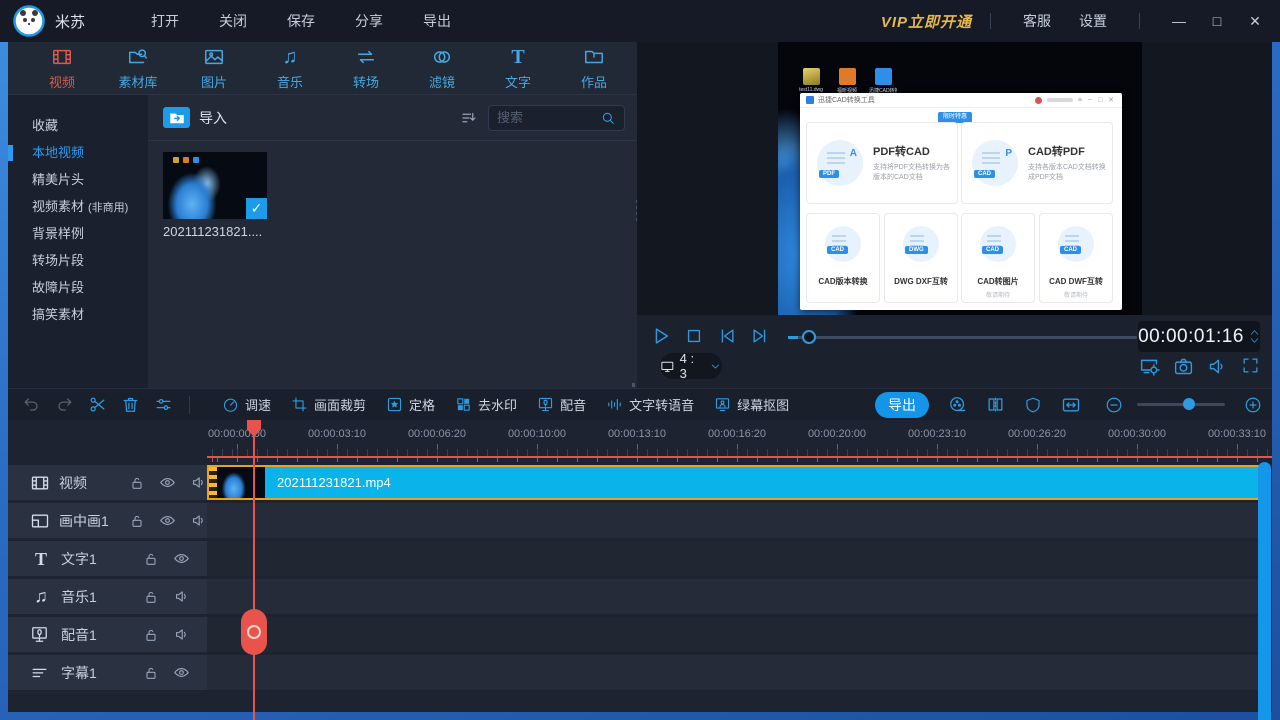  Describe the element at coordinates (486, 404) in the screenshot. I see `tool-remove-watermark: 去水印` at that location.